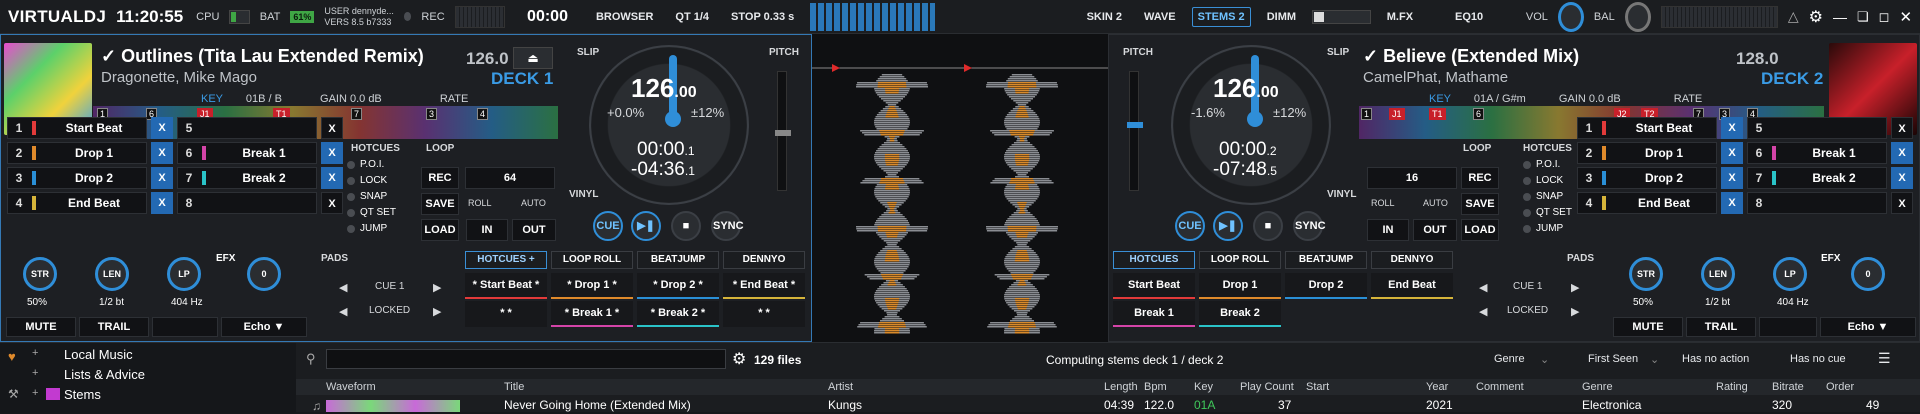  What do you see at coordinates (35, 373) in the screenshot?
I see `expand-lists-icon: +` at bounding box center [35, 373].